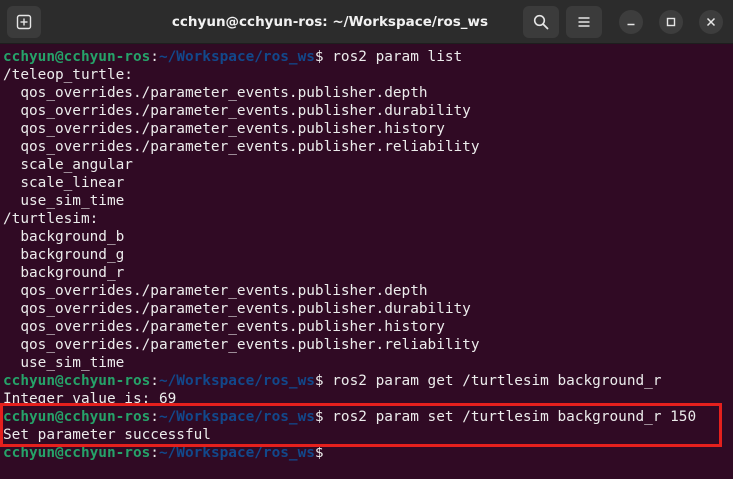 The height and width of the screenshot is (479, 733). I want to click on search-button, so click(541, 22).